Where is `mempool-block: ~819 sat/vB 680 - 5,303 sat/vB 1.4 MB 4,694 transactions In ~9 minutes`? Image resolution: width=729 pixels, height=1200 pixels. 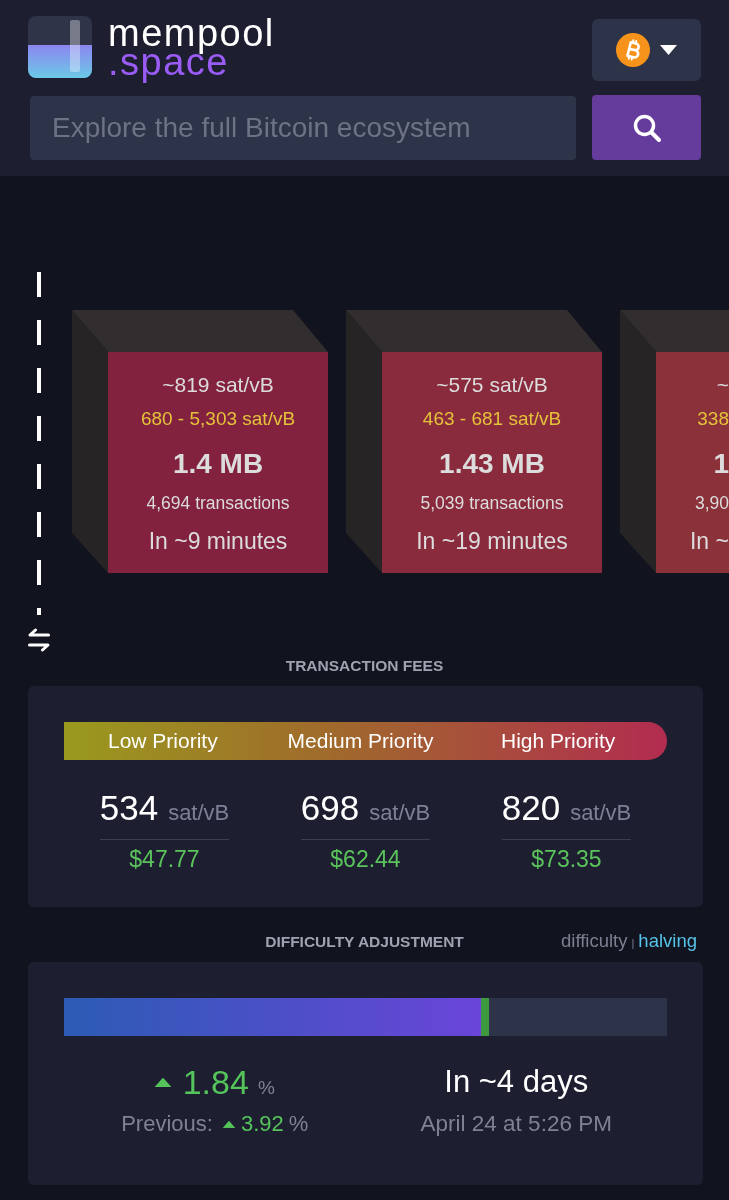
mempool-block: ~819 sat/vB 680 - 5,303 sat/vB 1.4 MB 4,694 transactions In ~9 minutes is located at coordinates (200, 441).